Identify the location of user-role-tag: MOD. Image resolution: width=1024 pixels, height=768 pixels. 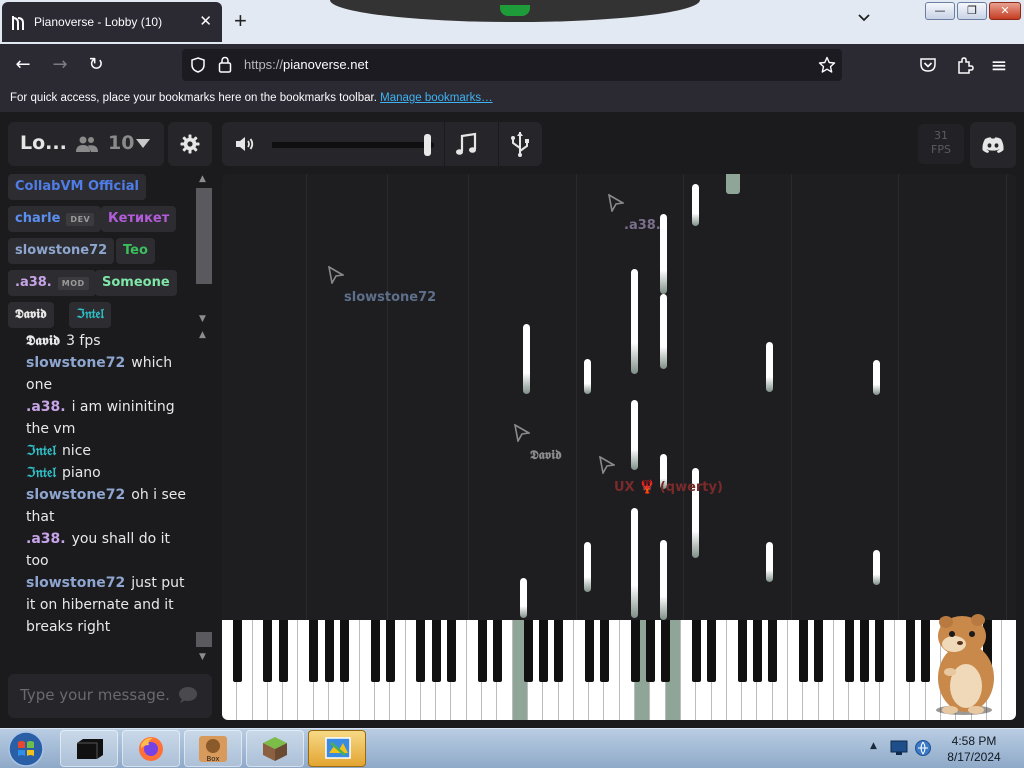
(73, 283).